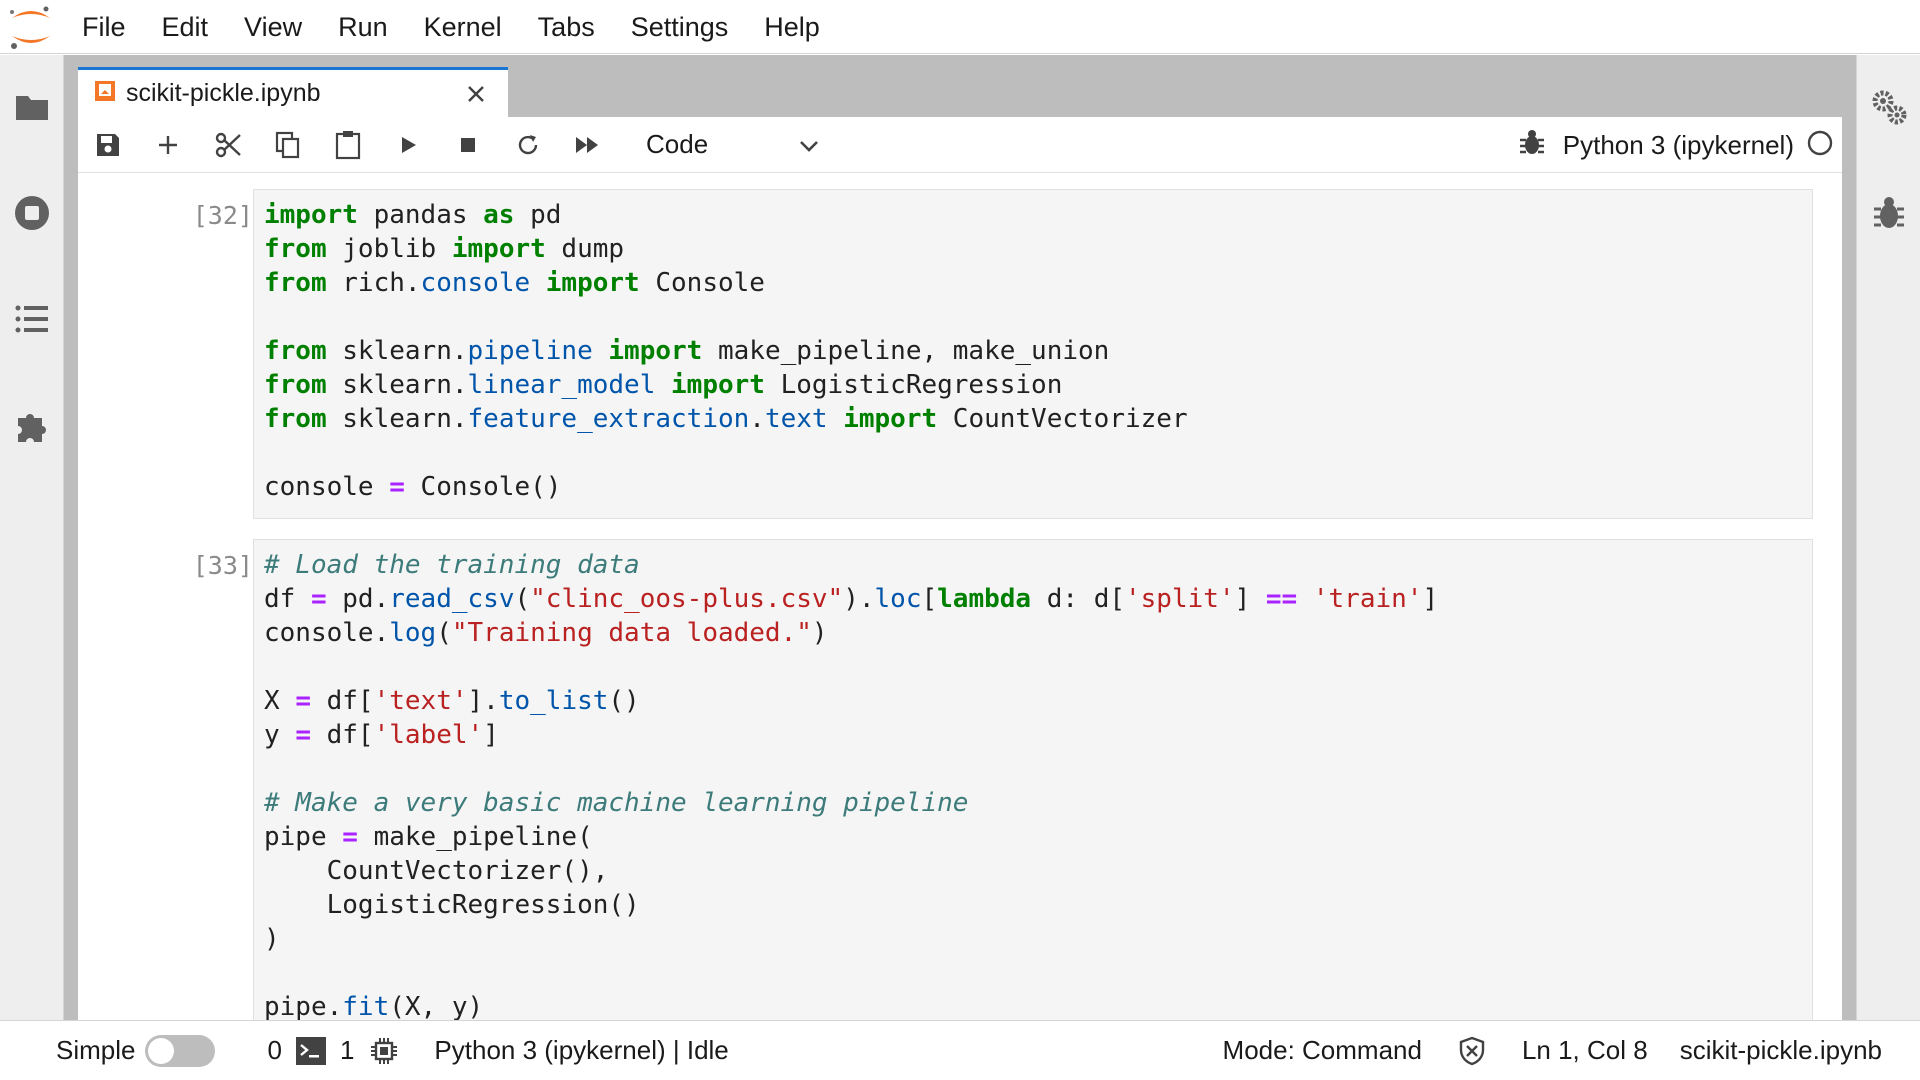 The height and width of the screenshot is (1080, 1920). I want to click on menu-settings: Settings, so click(680, 27).